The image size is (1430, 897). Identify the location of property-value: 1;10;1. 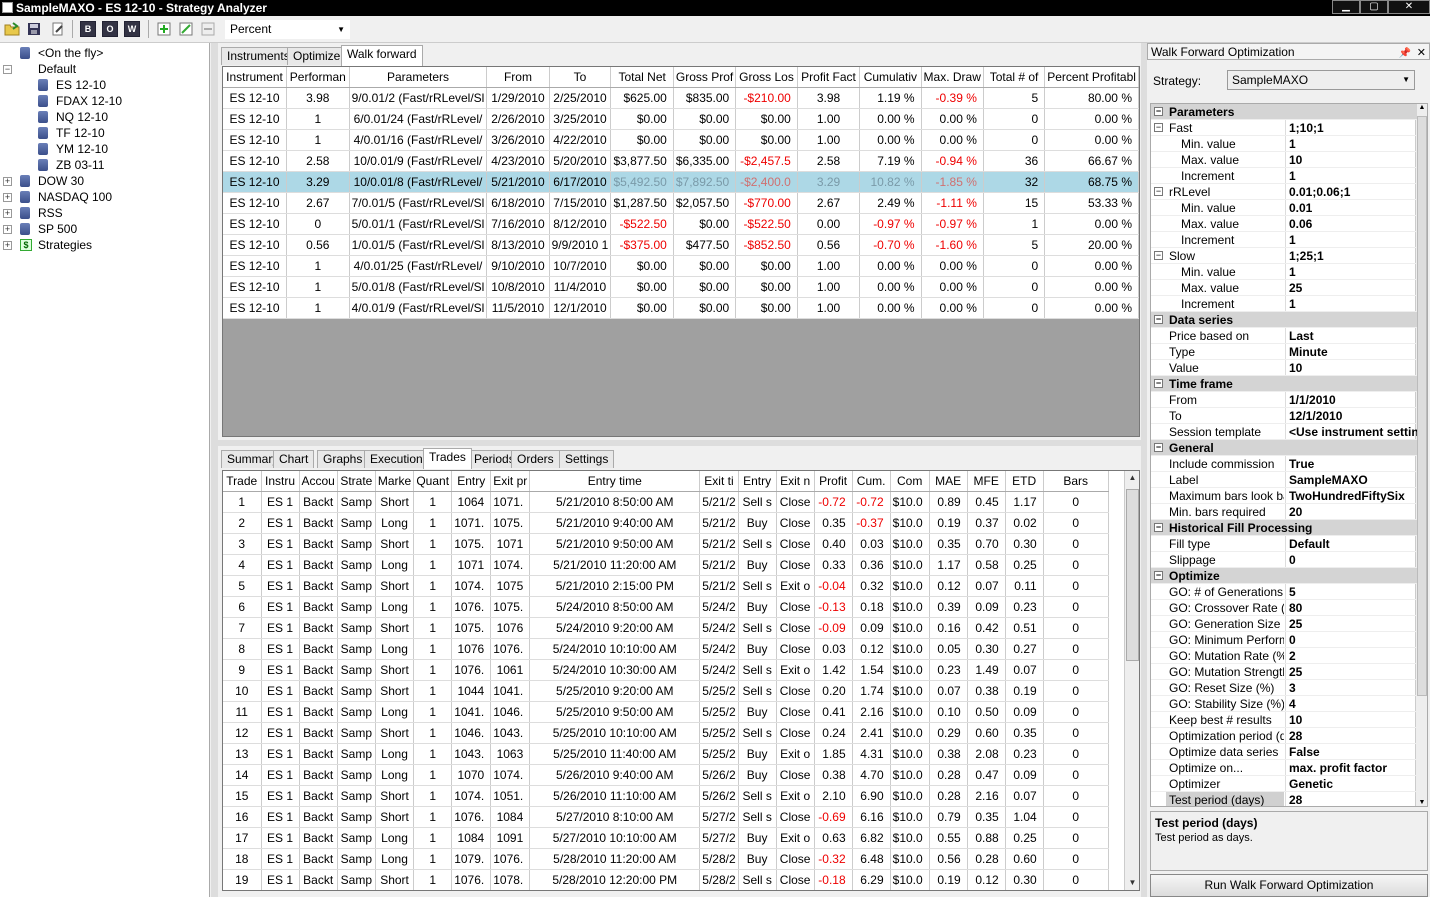
(1351, 127).